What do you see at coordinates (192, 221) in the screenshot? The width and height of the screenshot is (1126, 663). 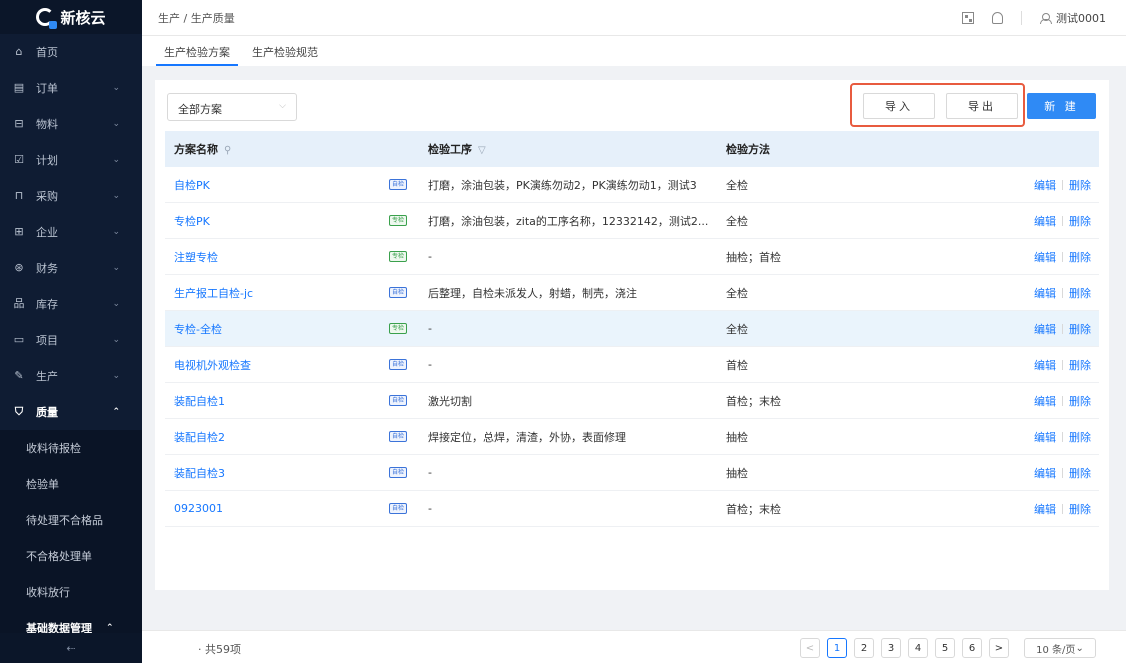 I see `plan-name-link: 专检PK` at bounding box center [192, 221].